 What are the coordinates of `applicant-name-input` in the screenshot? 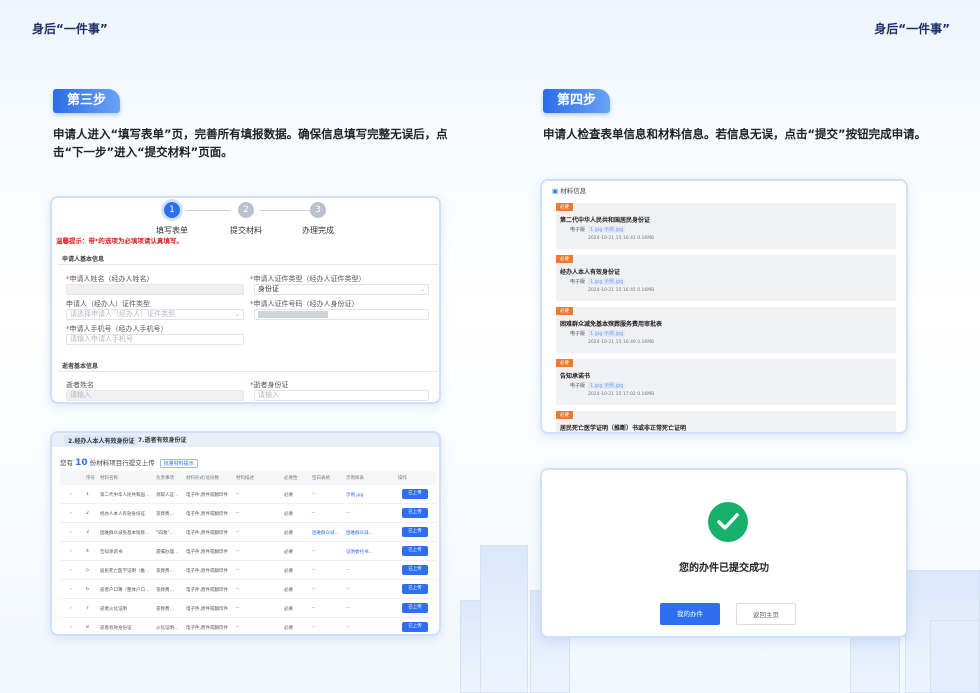 It's located at (155, 289).